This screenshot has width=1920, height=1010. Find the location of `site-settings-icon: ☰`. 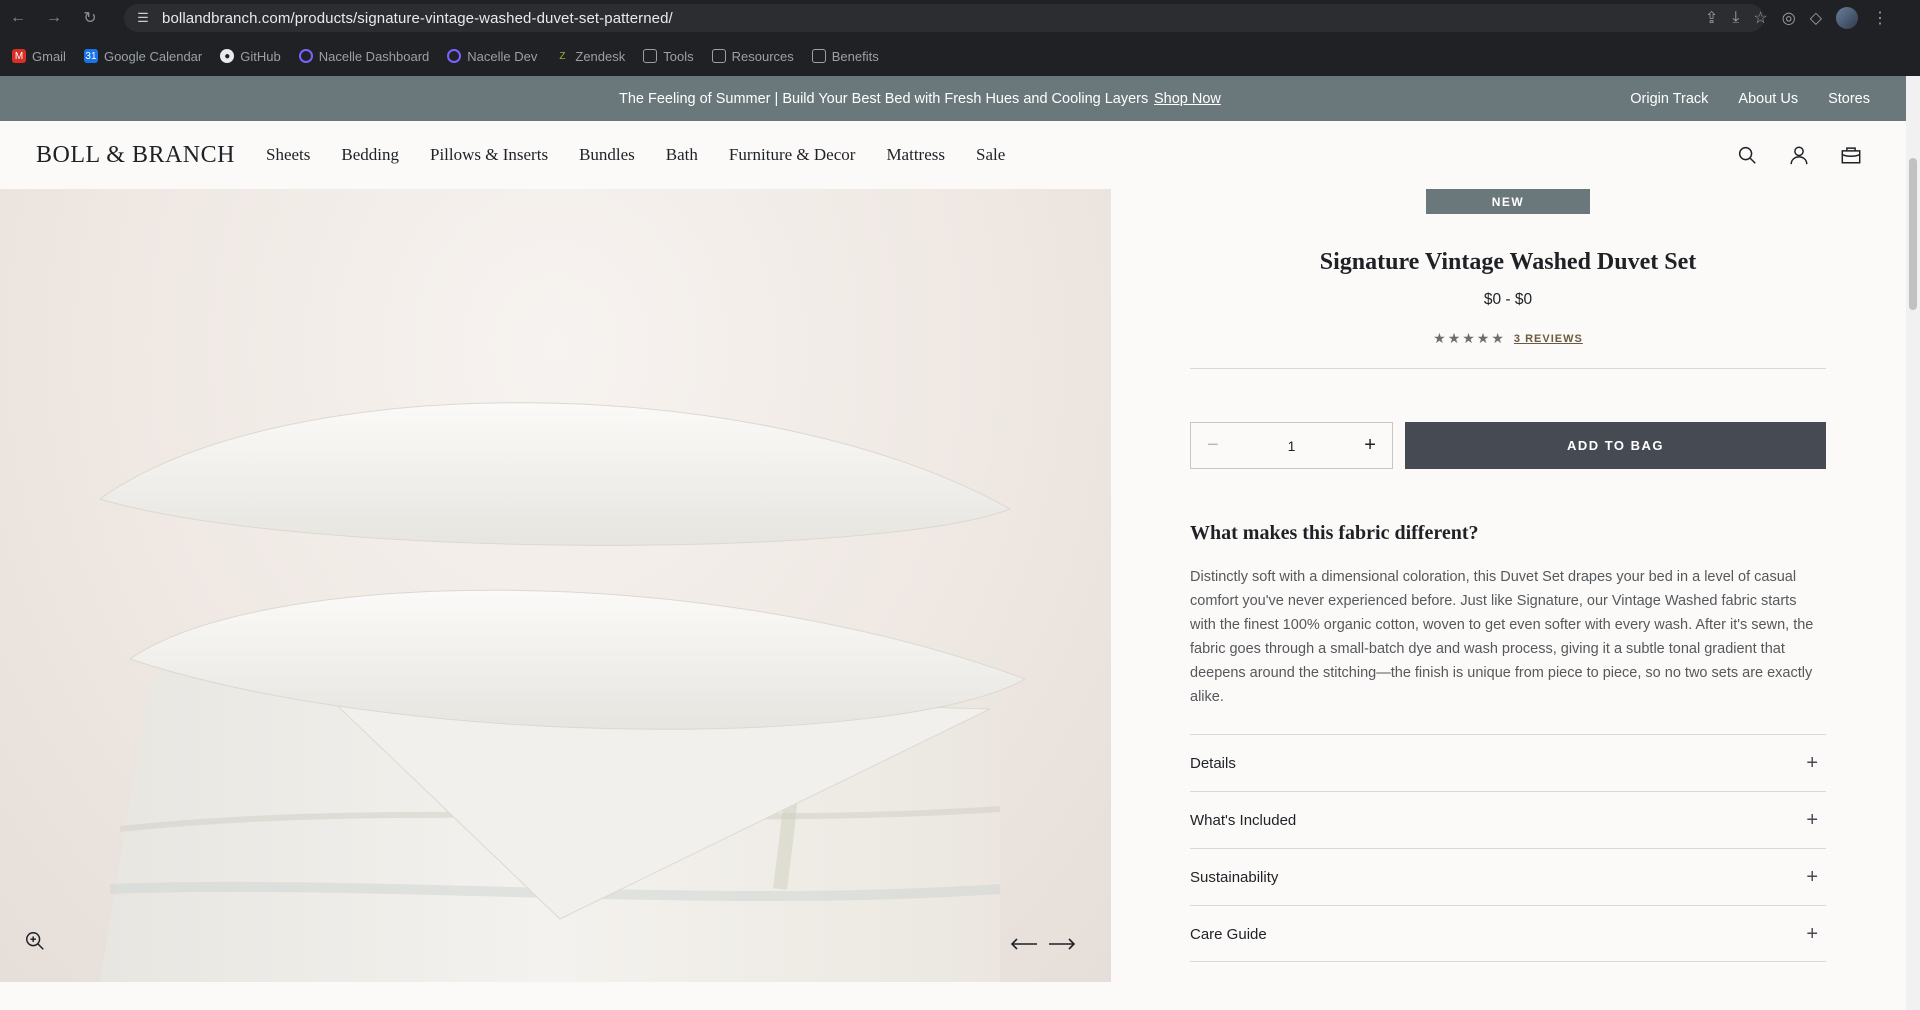

site-settings-icon: ☰ is located at coordinates (143, 18).